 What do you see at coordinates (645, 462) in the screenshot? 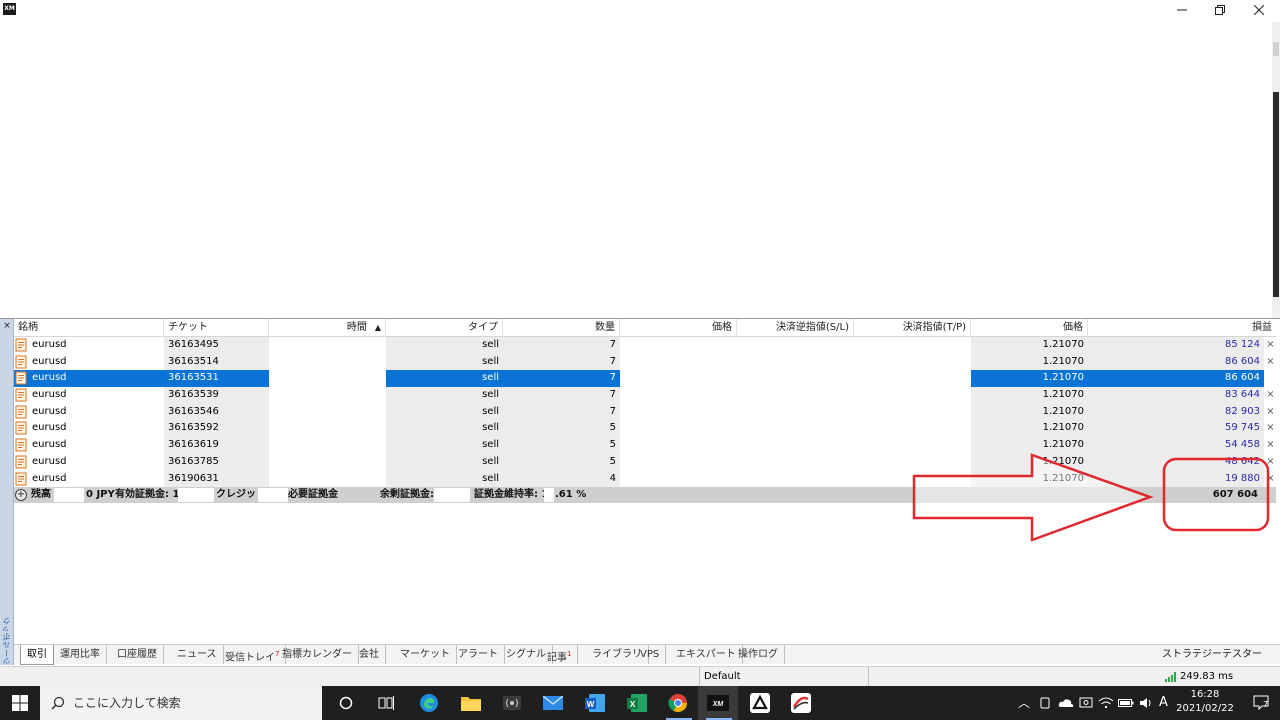
I see `table-row: eurusd 36163785 sell 5 1.21070 48 642 ×` at bounding box center [645, 462].